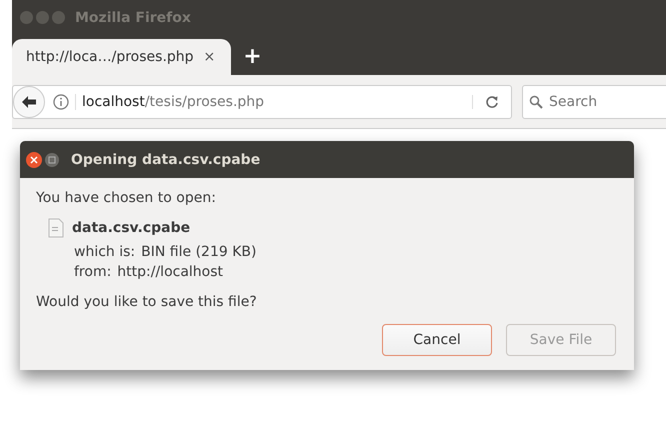  I want to click on info-icon, so click(61, 102).